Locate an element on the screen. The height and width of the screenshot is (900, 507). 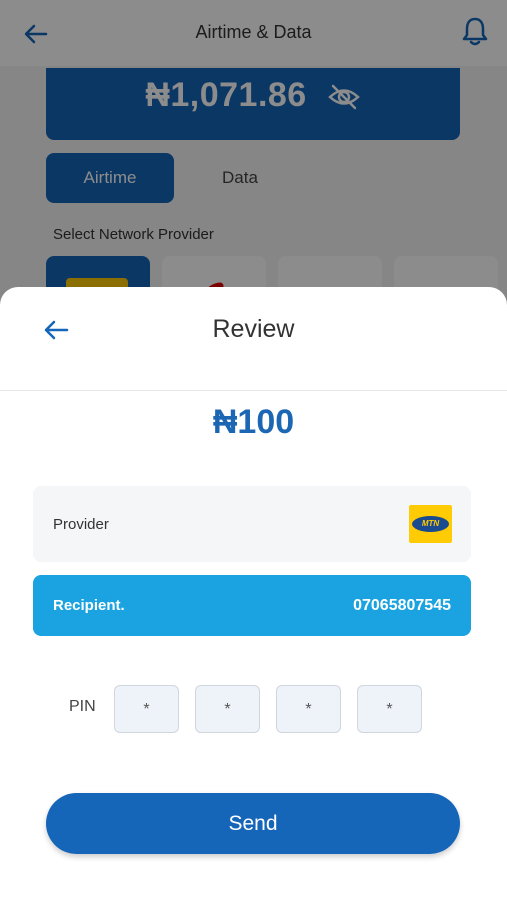
send-button: Send is located at coordinates (253, 823).